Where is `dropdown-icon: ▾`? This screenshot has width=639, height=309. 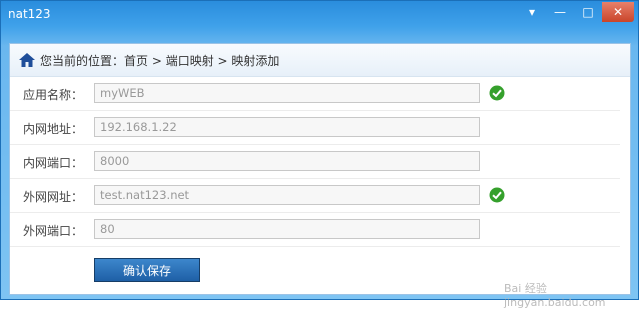
dropdown-icon: ▾ is located at coordinates (532, 12).